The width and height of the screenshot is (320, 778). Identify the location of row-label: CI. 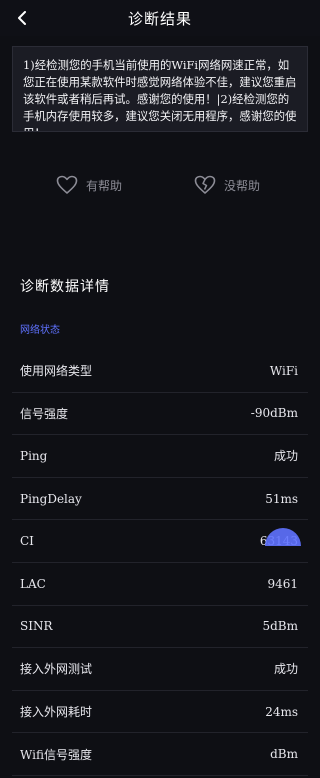
(27, 541).